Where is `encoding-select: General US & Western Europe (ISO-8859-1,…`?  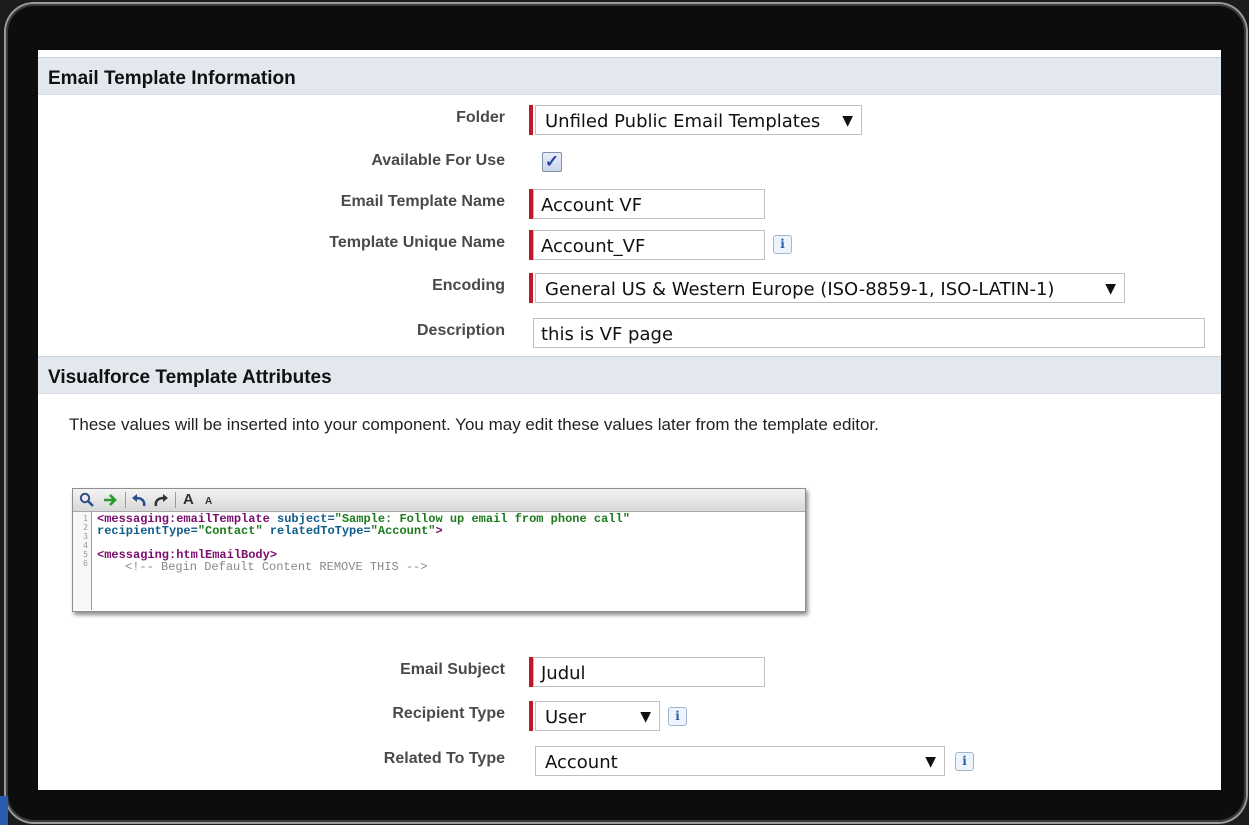
encoding-select: General US & Western Europe (ISO-8859-1,… is located at coordinates (830, 288).